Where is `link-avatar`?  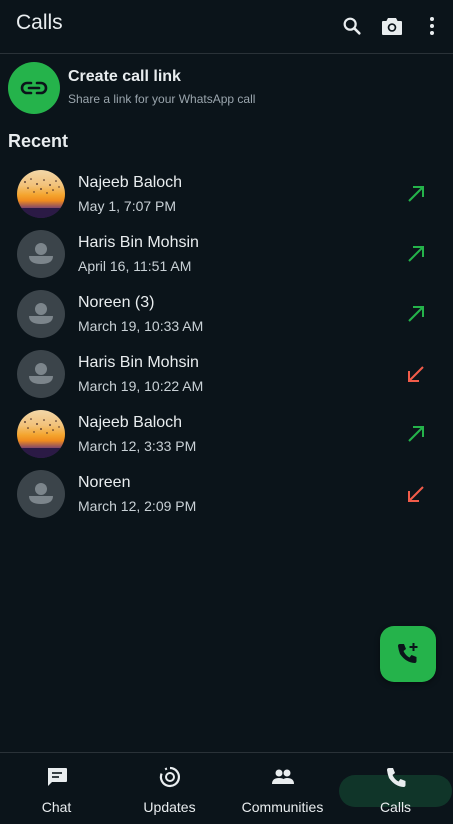
link-avatar is located at coordinates (34, 88).